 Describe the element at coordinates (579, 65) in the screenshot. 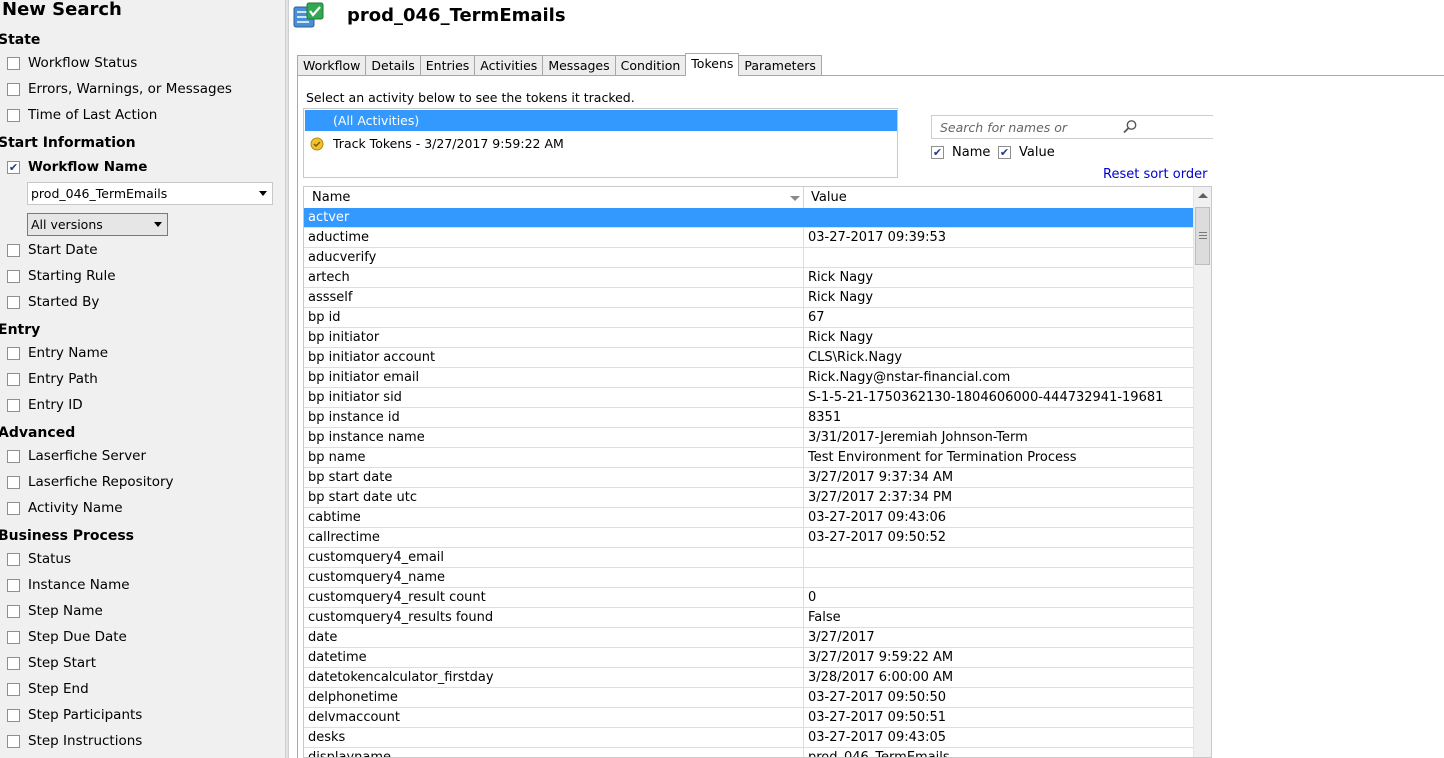

I see `tab-messages: Messages` at that location.